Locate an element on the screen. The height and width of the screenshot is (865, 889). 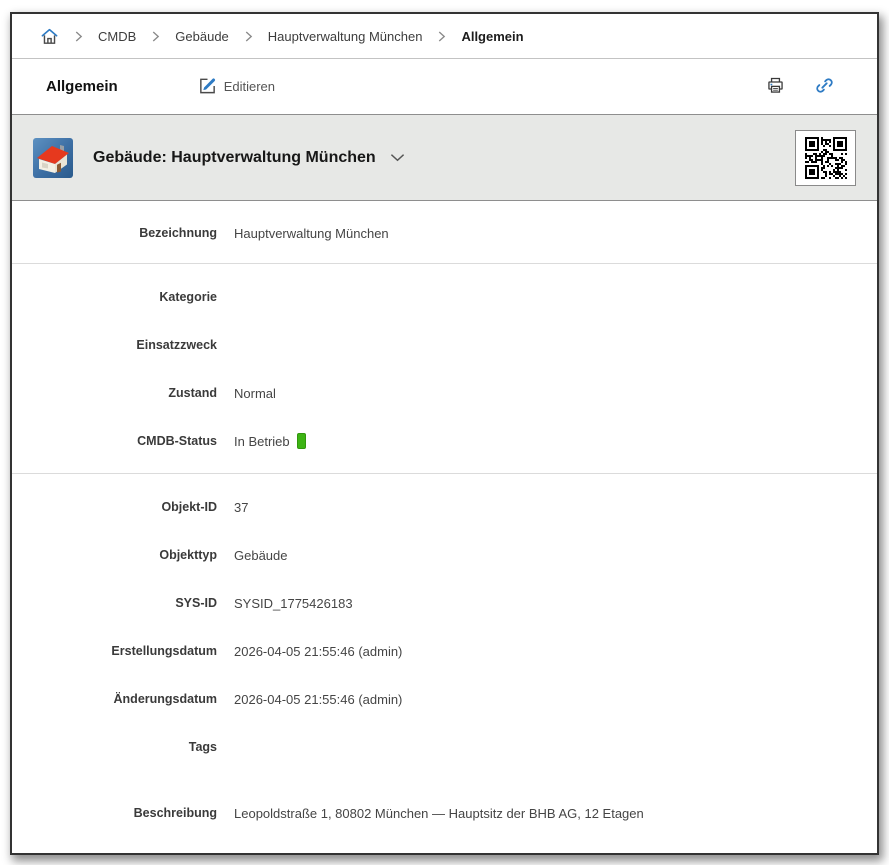
object-header: Gebäude: Hauptverwaltung München is located at coordinates (444, 157).